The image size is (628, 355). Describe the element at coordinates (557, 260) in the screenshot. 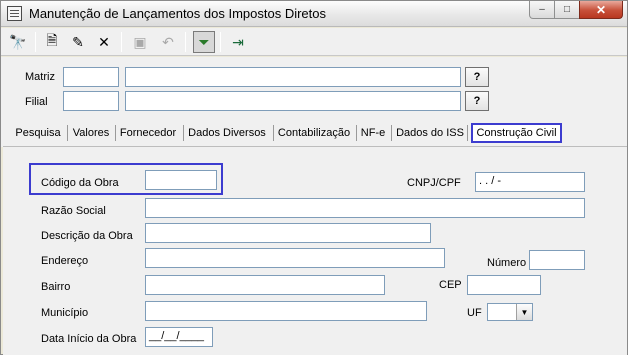

I see `numero-field` at that location.